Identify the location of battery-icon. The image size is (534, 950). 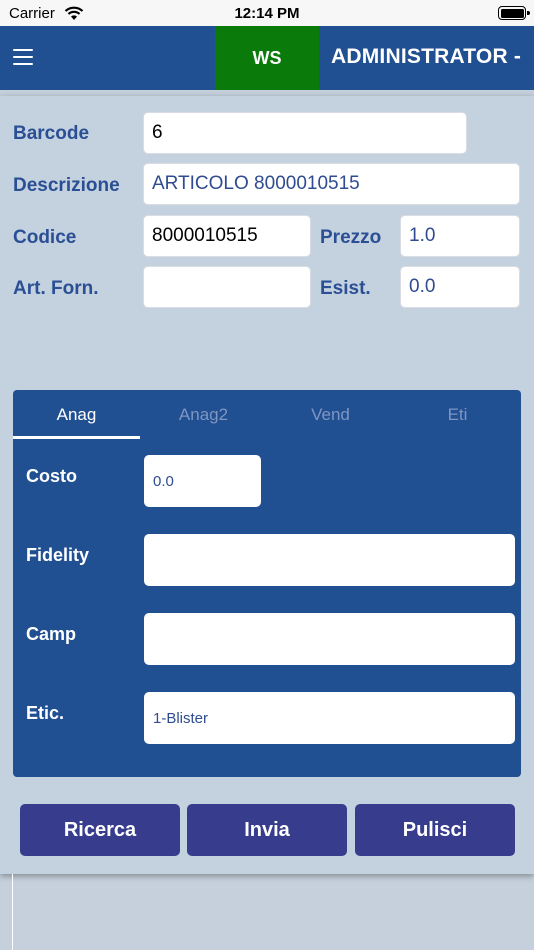
(514, 13).